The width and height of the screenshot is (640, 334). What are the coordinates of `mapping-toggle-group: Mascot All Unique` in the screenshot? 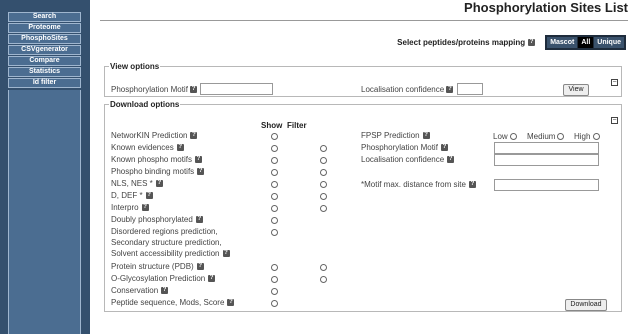 It's located at (585, 42).